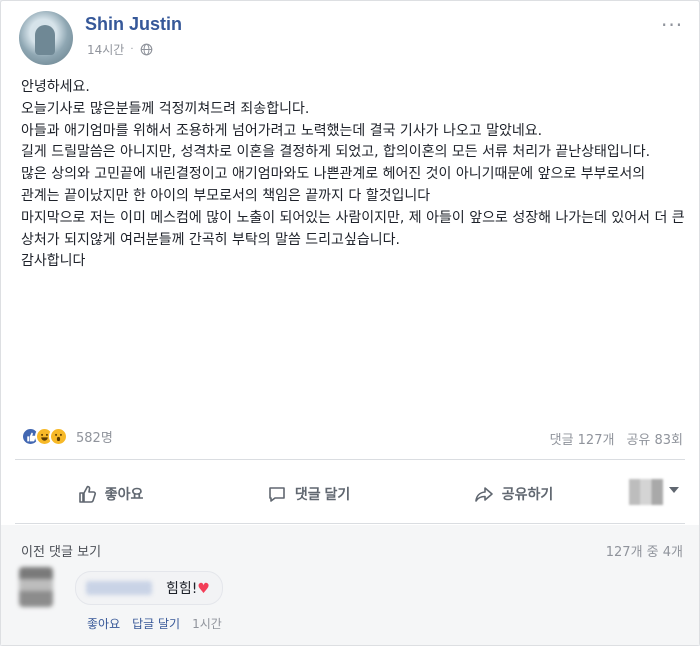 This screenshot has width=700, height=646. I want to click on share-label: 공유하기, so click(527, 494).